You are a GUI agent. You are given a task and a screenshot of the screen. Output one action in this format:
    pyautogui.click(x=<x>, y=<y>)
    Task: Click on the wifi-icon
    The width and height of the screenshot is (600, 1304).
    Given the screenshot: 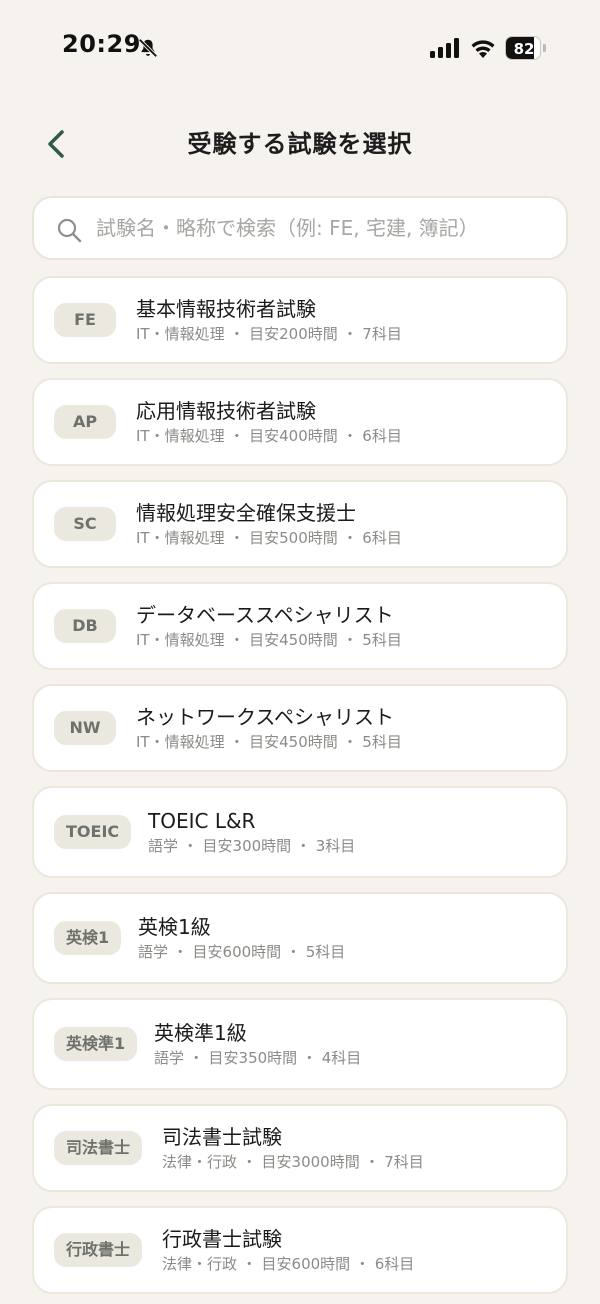 What is the action you would take?
    pyautogui.click(x=483, y=49)
    